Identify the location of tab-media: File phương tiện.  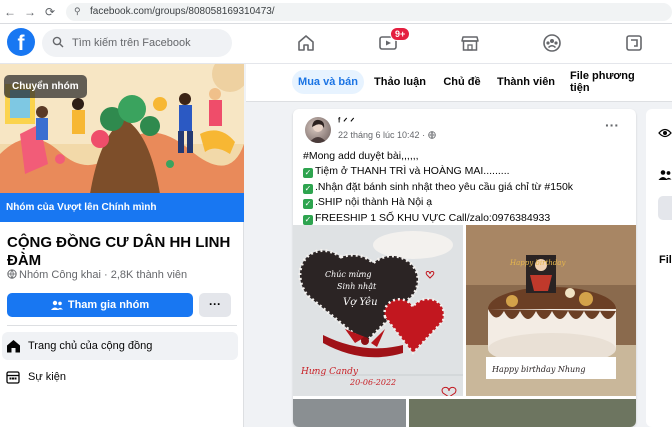
(612, 82).